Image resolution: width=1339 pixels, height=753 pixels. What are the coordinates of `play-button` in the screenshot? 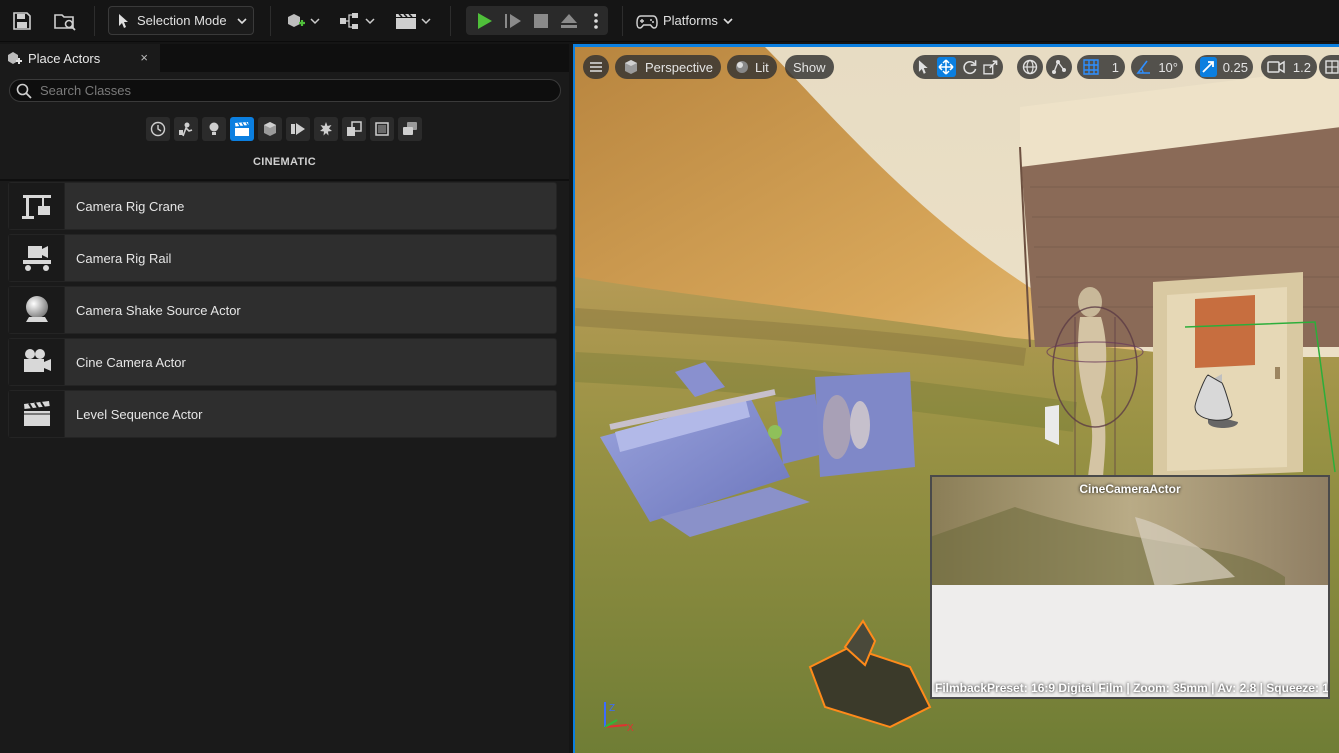 It's located at (484, 21).